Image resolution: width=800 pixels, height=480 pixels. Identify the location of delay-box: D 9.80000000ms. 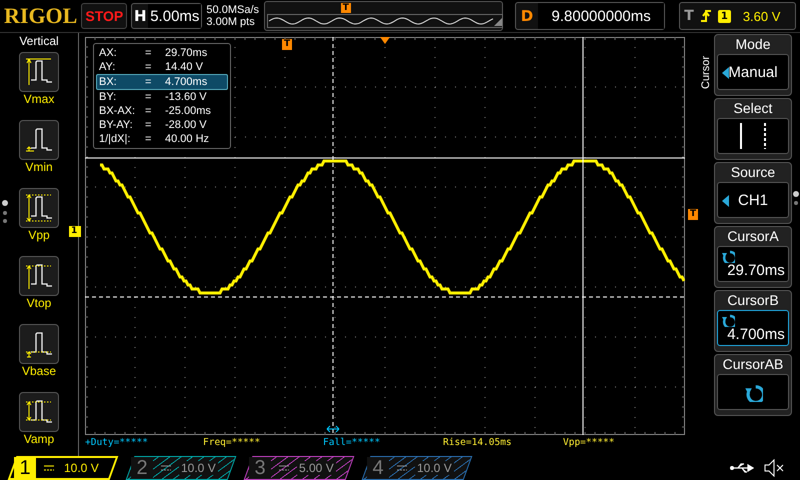
(590, 16).